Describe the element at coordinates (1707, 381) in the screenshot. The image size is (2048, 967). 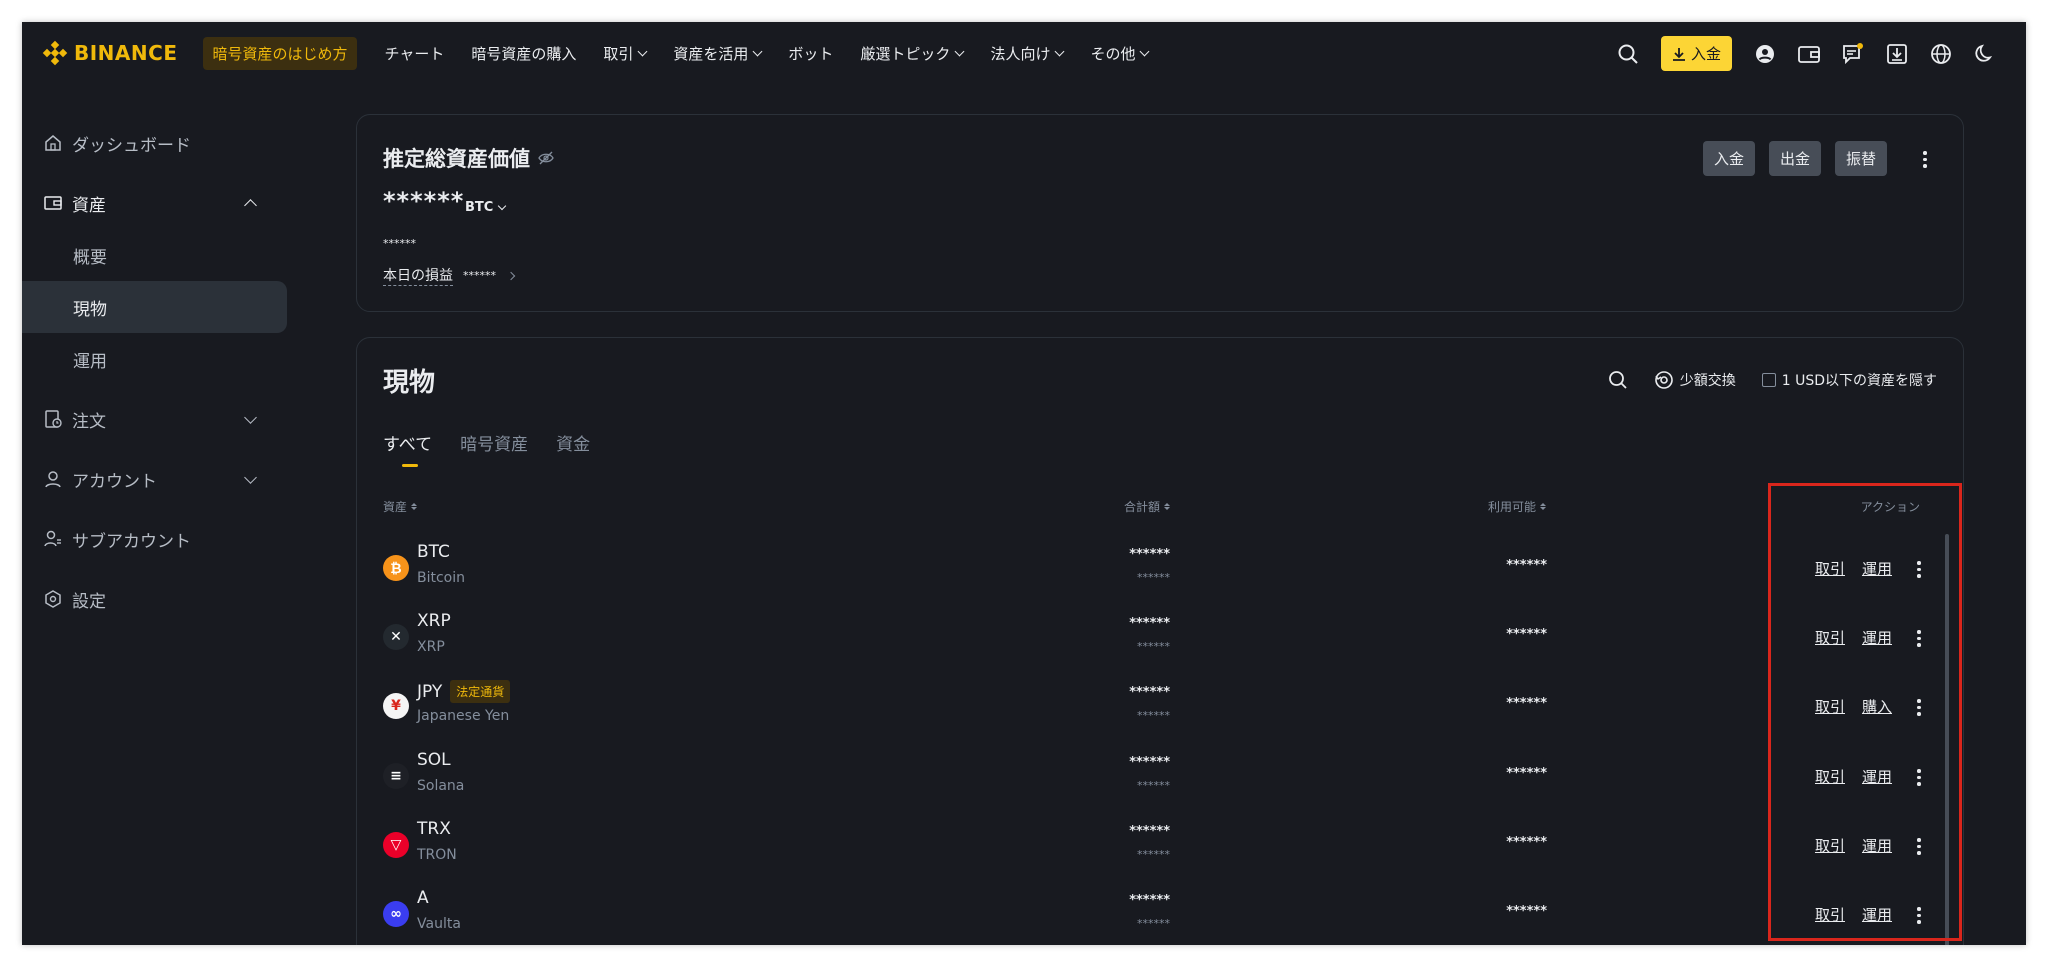
I see `small-convert-label: 少額交換` at that location.